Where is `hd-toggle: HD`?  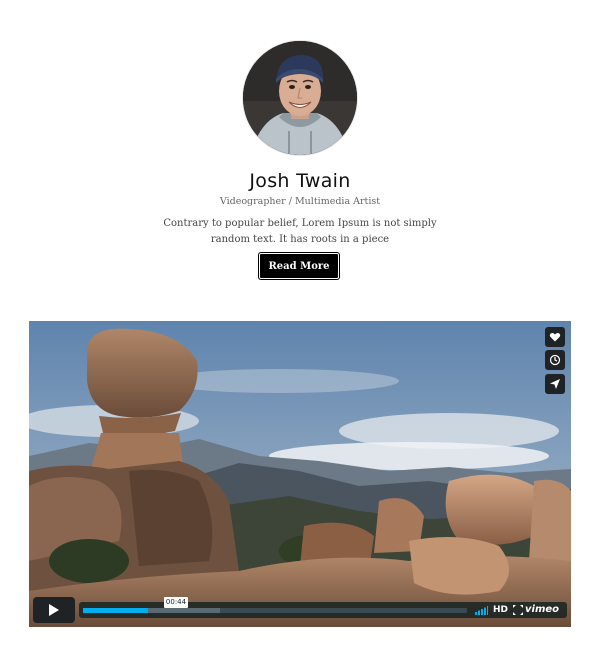
hd-toggle: HD is located at coordinates (500, 610).